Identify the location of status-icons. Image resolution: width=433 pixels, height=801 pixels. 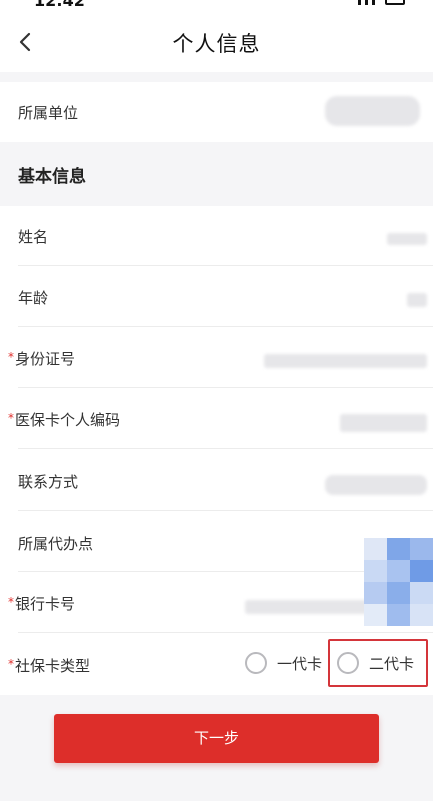
(381, 2).